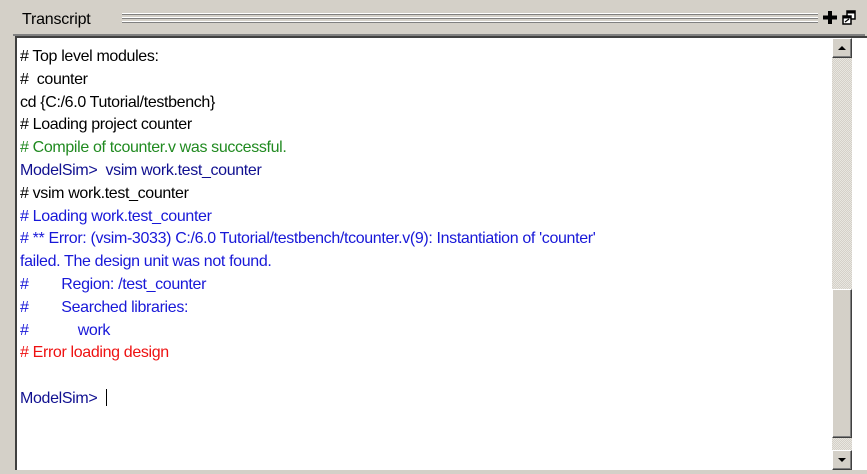 The image size is (867, 474). Describe the element at coordinates (104, 193) in the screenshot. I see `transcript-line: # vsim work.test_counter` at that location.